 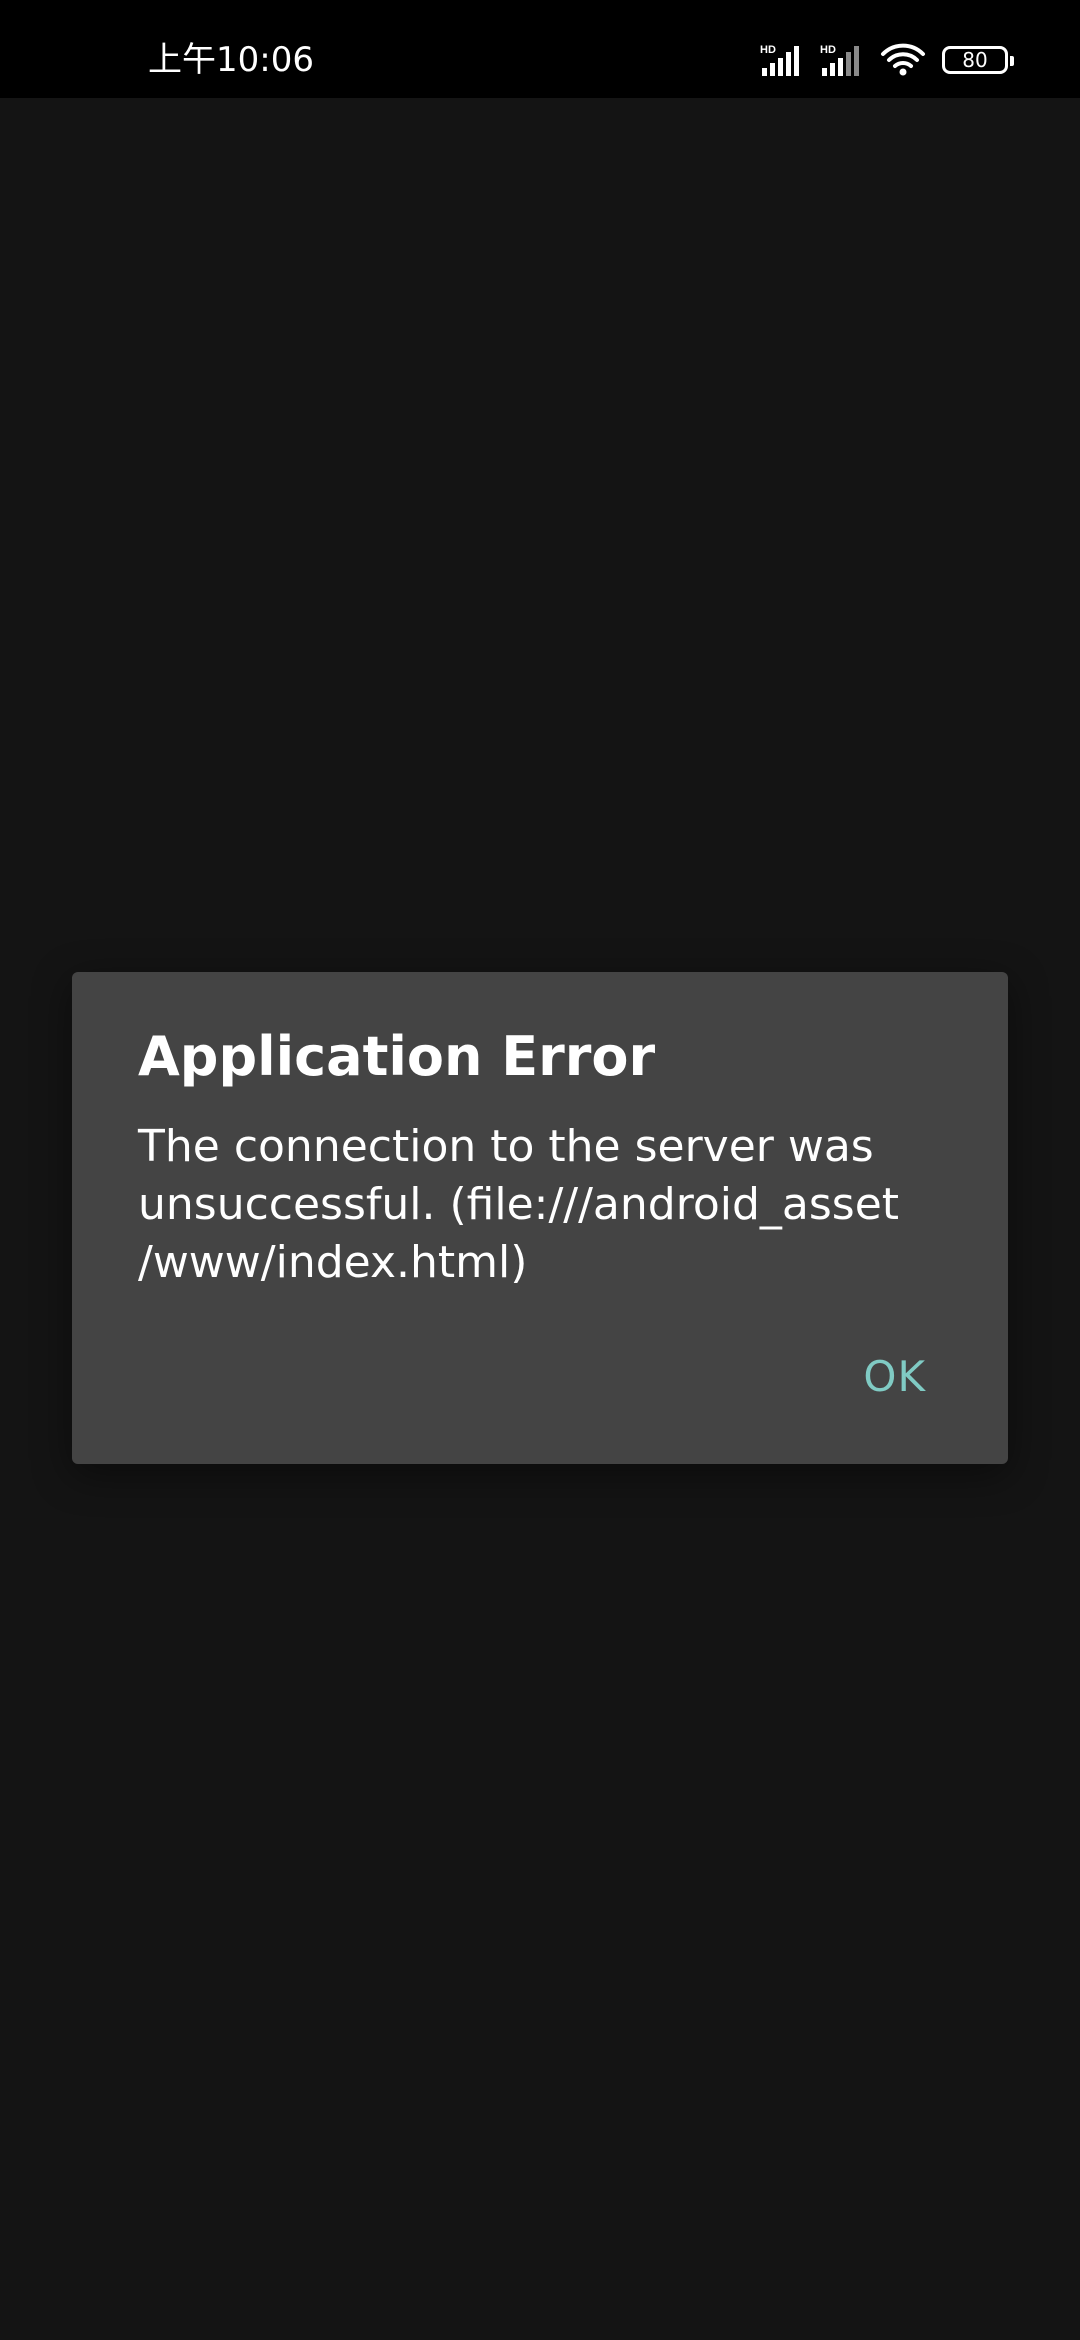 What do you see at coordinates (397, 1056) in the screenshot?
I see `dialog-title: Application Error` at bounding box center [397, 1056].